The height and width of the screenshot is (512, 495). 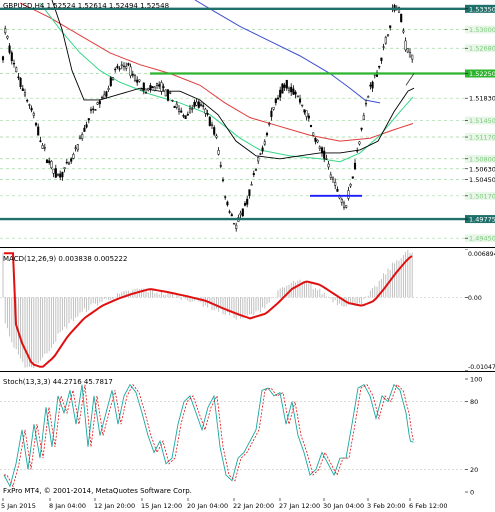 I want to click on price-axis-label: 1.52250, so click(x=480, y=73).